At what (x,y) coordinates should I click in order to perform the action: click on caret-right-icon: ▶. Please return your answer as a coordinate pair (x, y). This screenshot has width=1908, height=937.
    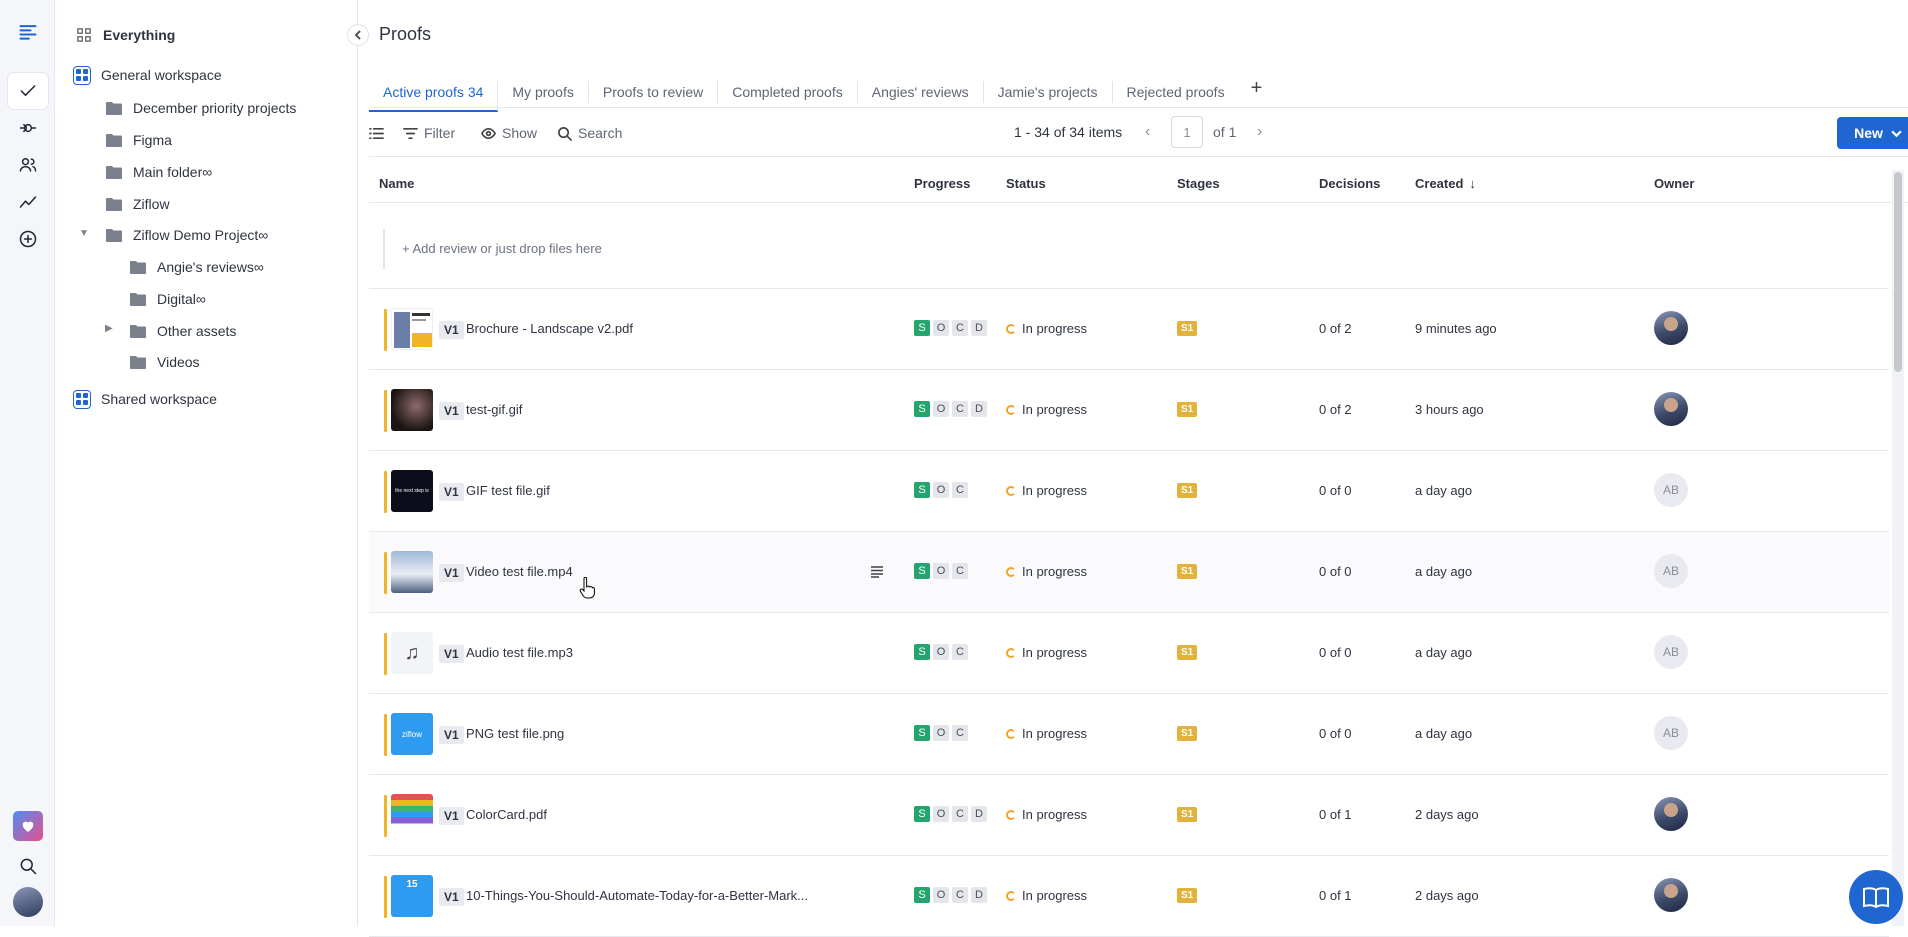
    Looking at the image, I should click on (109, 328).